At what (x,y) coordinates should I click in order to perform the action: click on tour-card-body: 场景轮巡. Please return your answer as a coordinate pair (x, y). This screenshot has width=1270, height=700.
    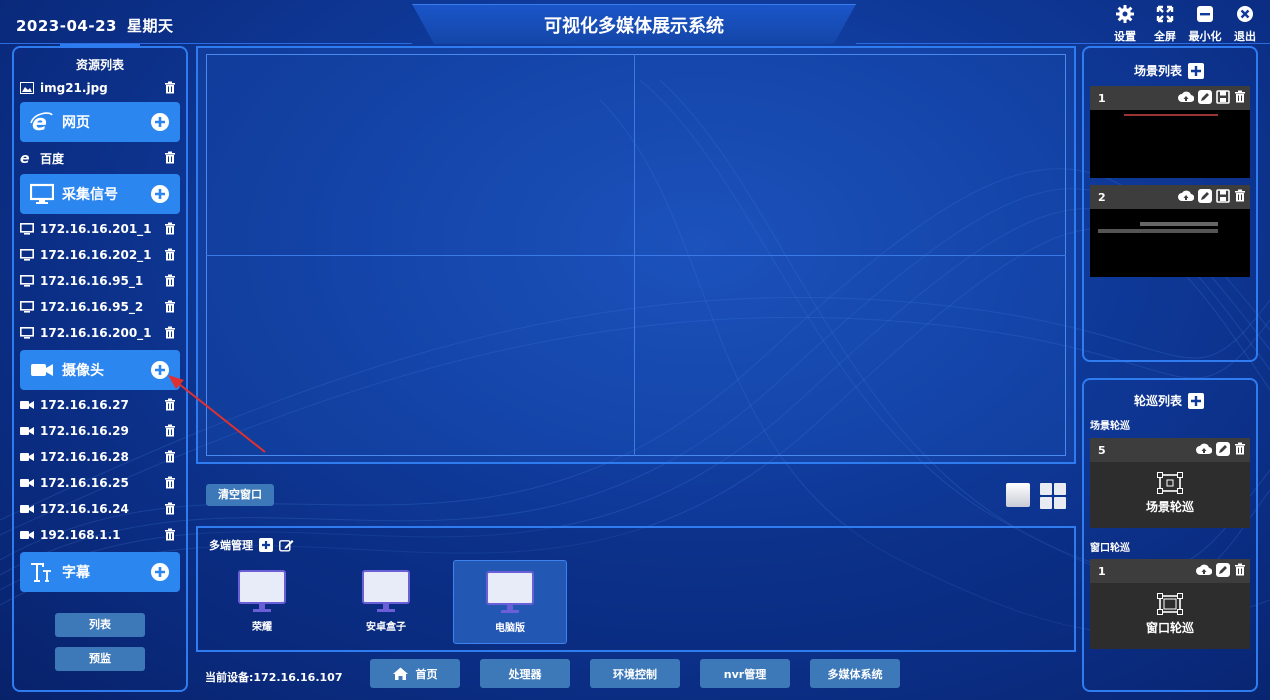
    Looking at the image, I should click on (1170, 493).